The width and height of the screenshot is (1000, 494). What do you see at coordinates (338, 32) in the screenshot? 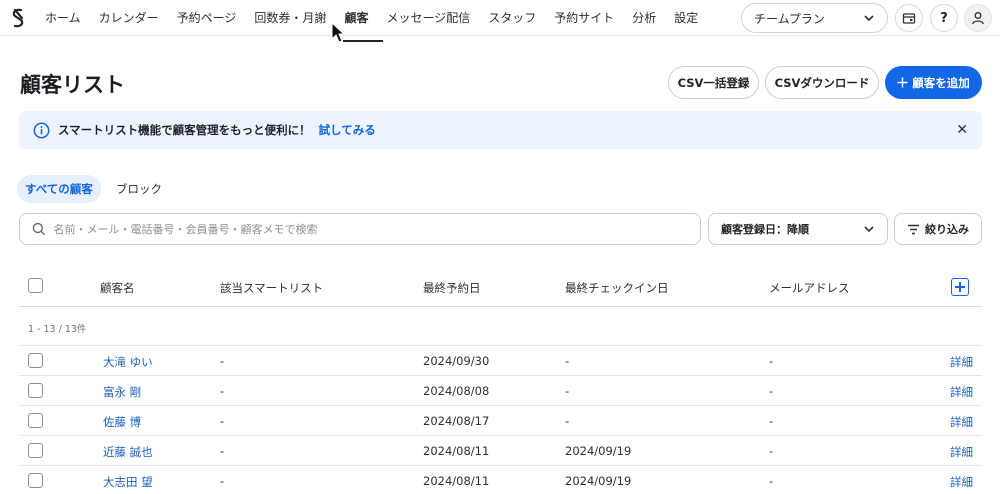
I see `mouse-cursor-icon` at bounding box center [338, 32].